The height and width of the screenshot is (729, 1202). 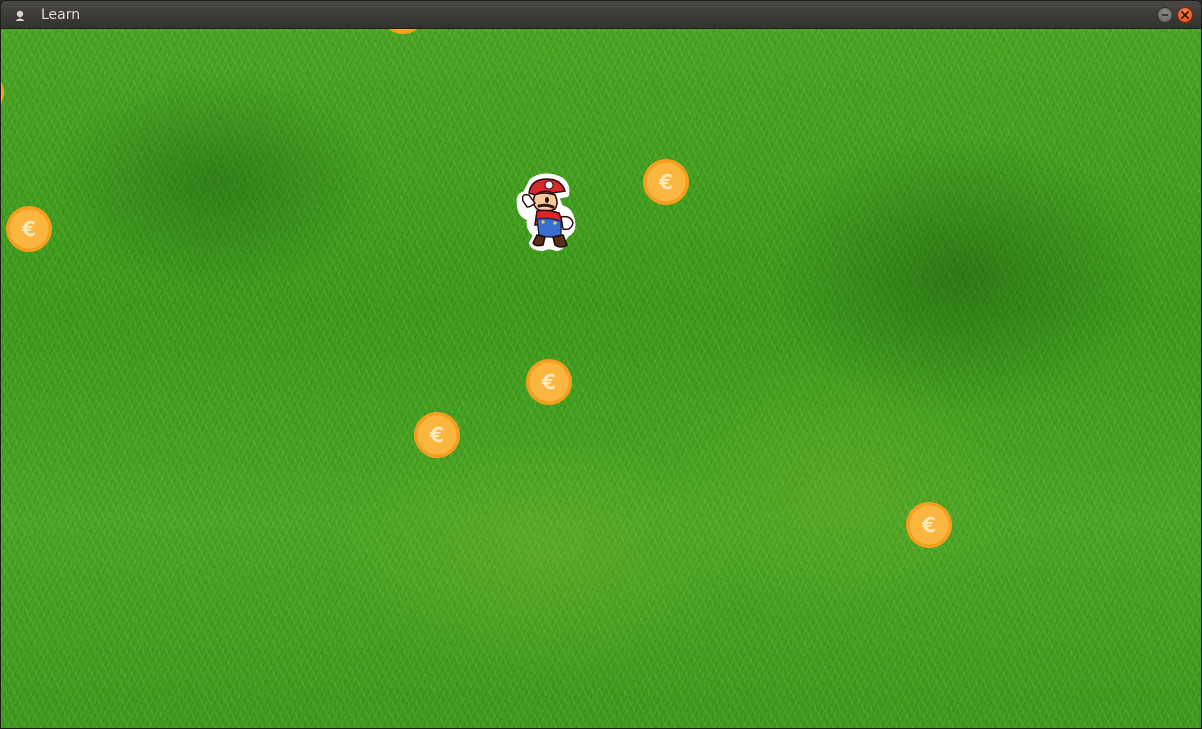 What do you see at coordinates (601, 15) in the screenshot?
I see `title-bar: Learn` at bounding box center [601, 15].